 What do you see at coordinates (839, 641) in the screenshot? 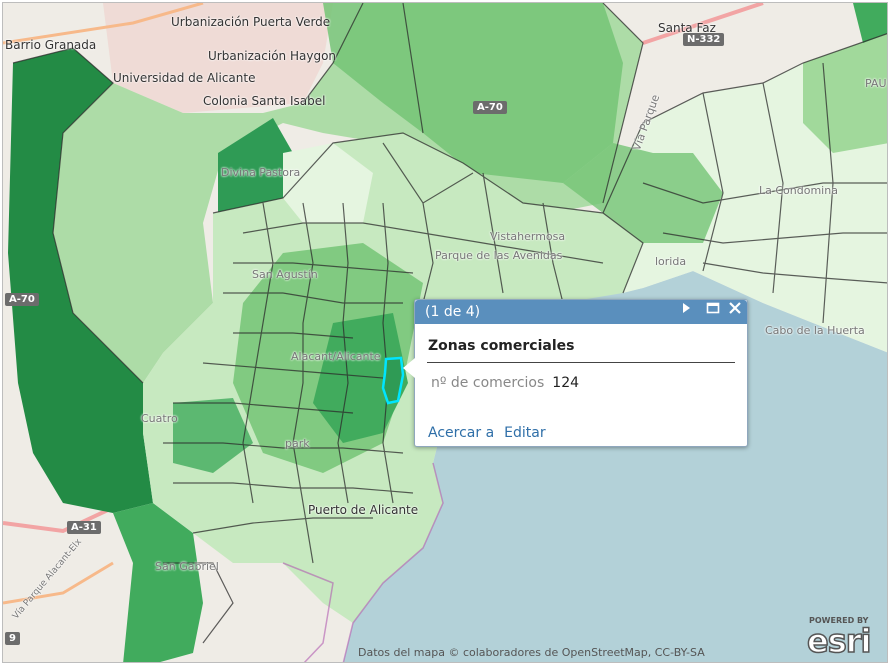
I see `esri-logo-wordmark: esri` at bounding box center [839, 641].